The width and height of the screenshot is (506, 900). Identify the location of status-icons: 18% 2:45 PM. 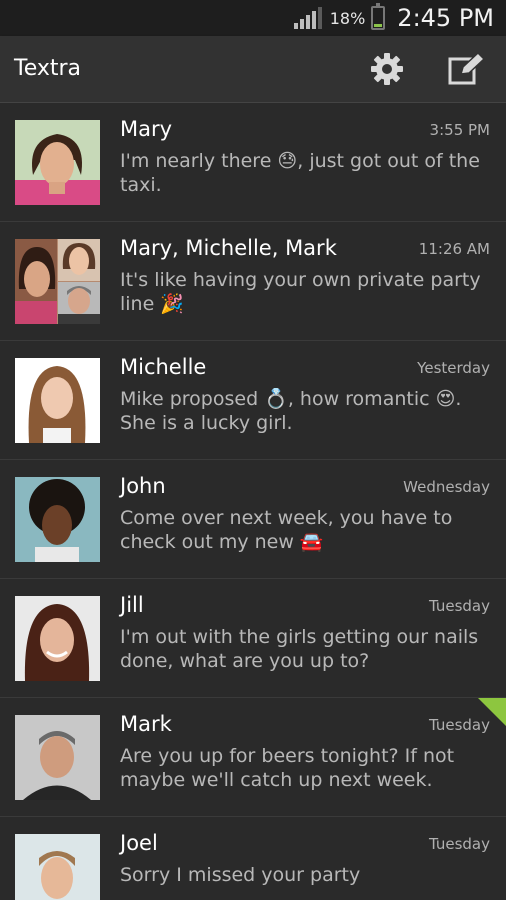
(393, 17).